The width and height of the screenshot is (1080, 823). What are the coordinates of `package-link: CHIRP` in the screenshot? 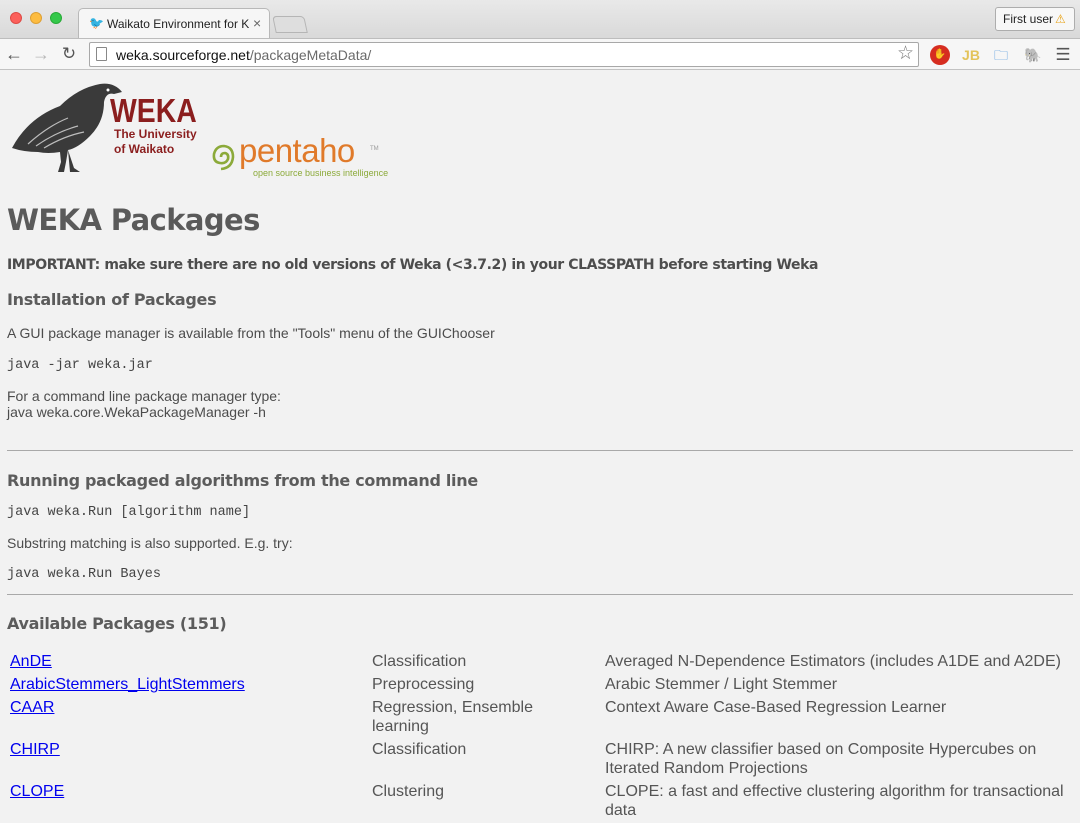 It's located at (35, 749).